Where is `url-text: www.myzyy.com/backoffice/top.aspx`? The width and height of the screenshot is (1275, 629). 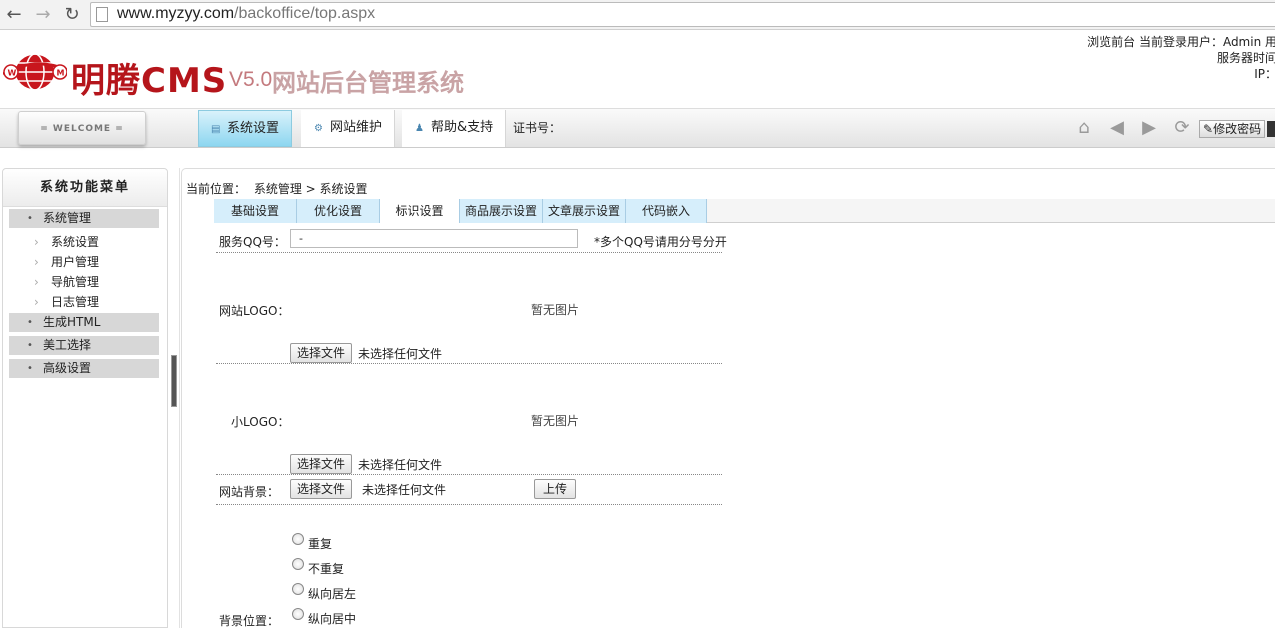
url-text: www.myzyy.com/backoffice/top.aspx is located at coordinates (246, 14).